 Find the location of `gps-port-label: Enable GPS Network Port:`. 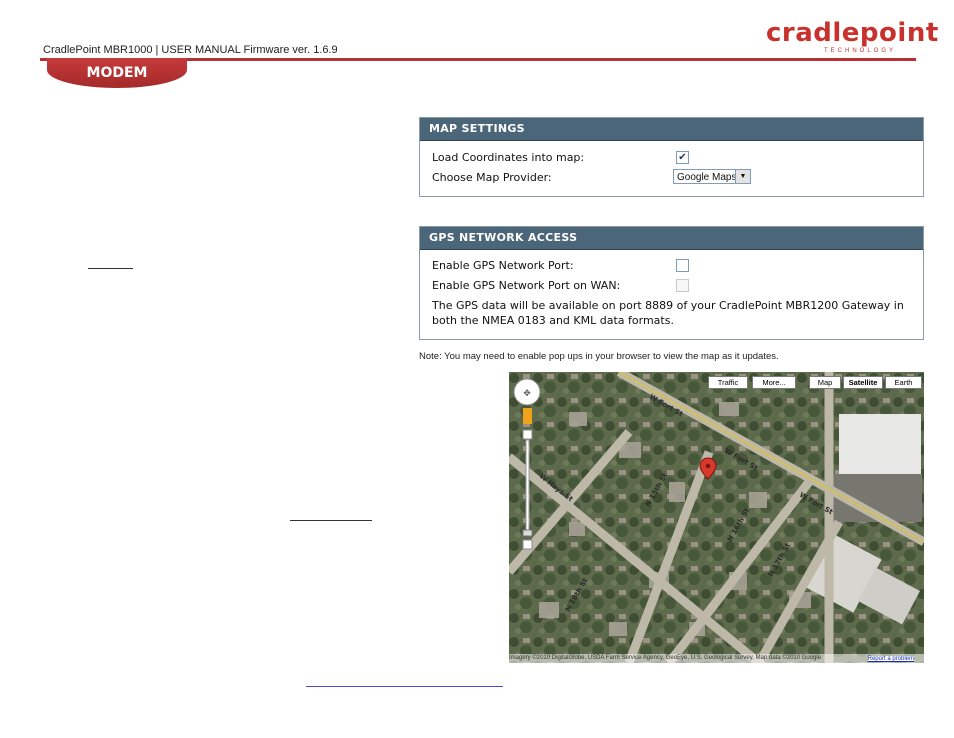

gps-port-label: Enable GPS Network Port: is located at coordinates (503, 265).